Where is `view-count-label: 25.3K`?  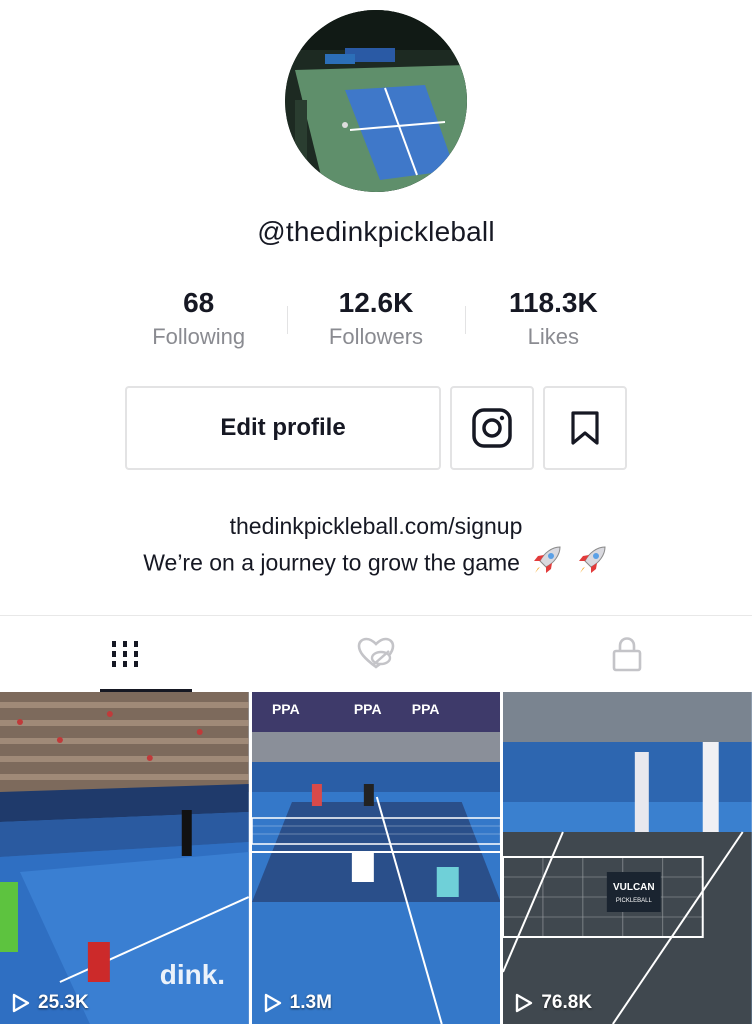
view-count-label: 25.3K is located at coordinates (63, 1002).